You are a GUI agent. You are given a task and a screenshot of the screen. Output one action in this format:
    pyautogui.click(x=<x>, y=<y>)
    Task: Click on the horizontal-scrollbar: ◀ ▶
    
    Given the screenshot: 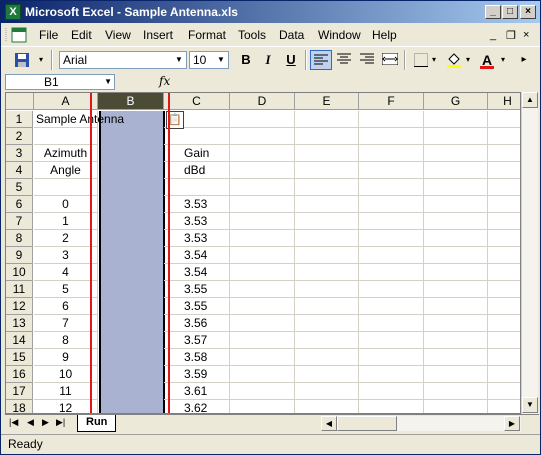 What is the action you would take?
    pyautogui.click(x=421, y=423)
    